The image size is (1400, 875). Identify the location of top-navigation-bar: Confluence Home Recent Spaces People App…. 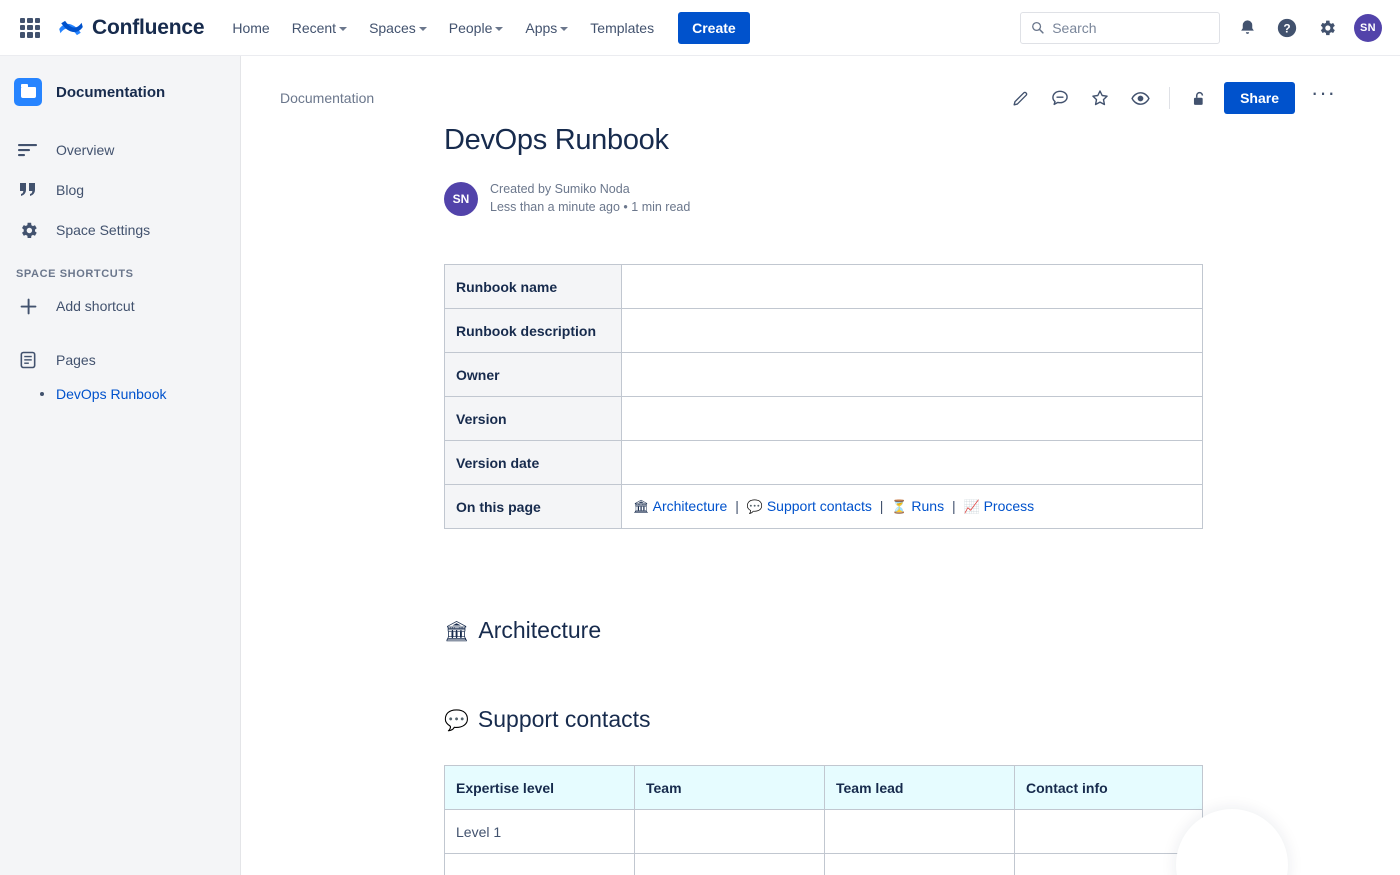
(700, 28).